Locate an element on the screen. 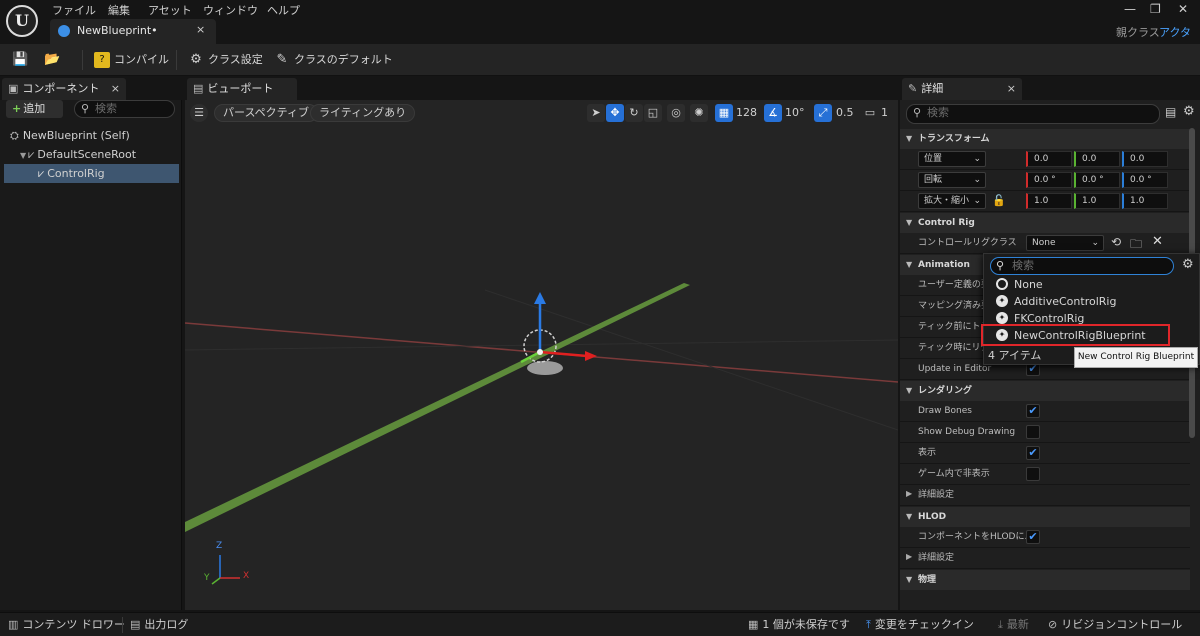 This screenshot has width=1200, height=636. table-view-icon: ▤ is located at coordinates (1170, 112).